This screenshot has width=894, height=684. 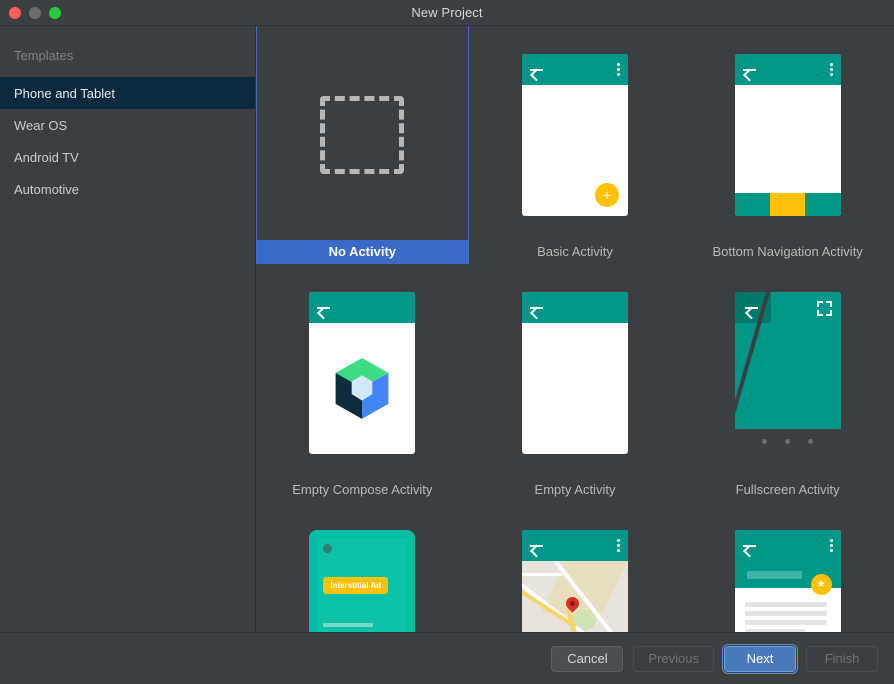 I want to click on map-landuse, so click(x=584, y=587).